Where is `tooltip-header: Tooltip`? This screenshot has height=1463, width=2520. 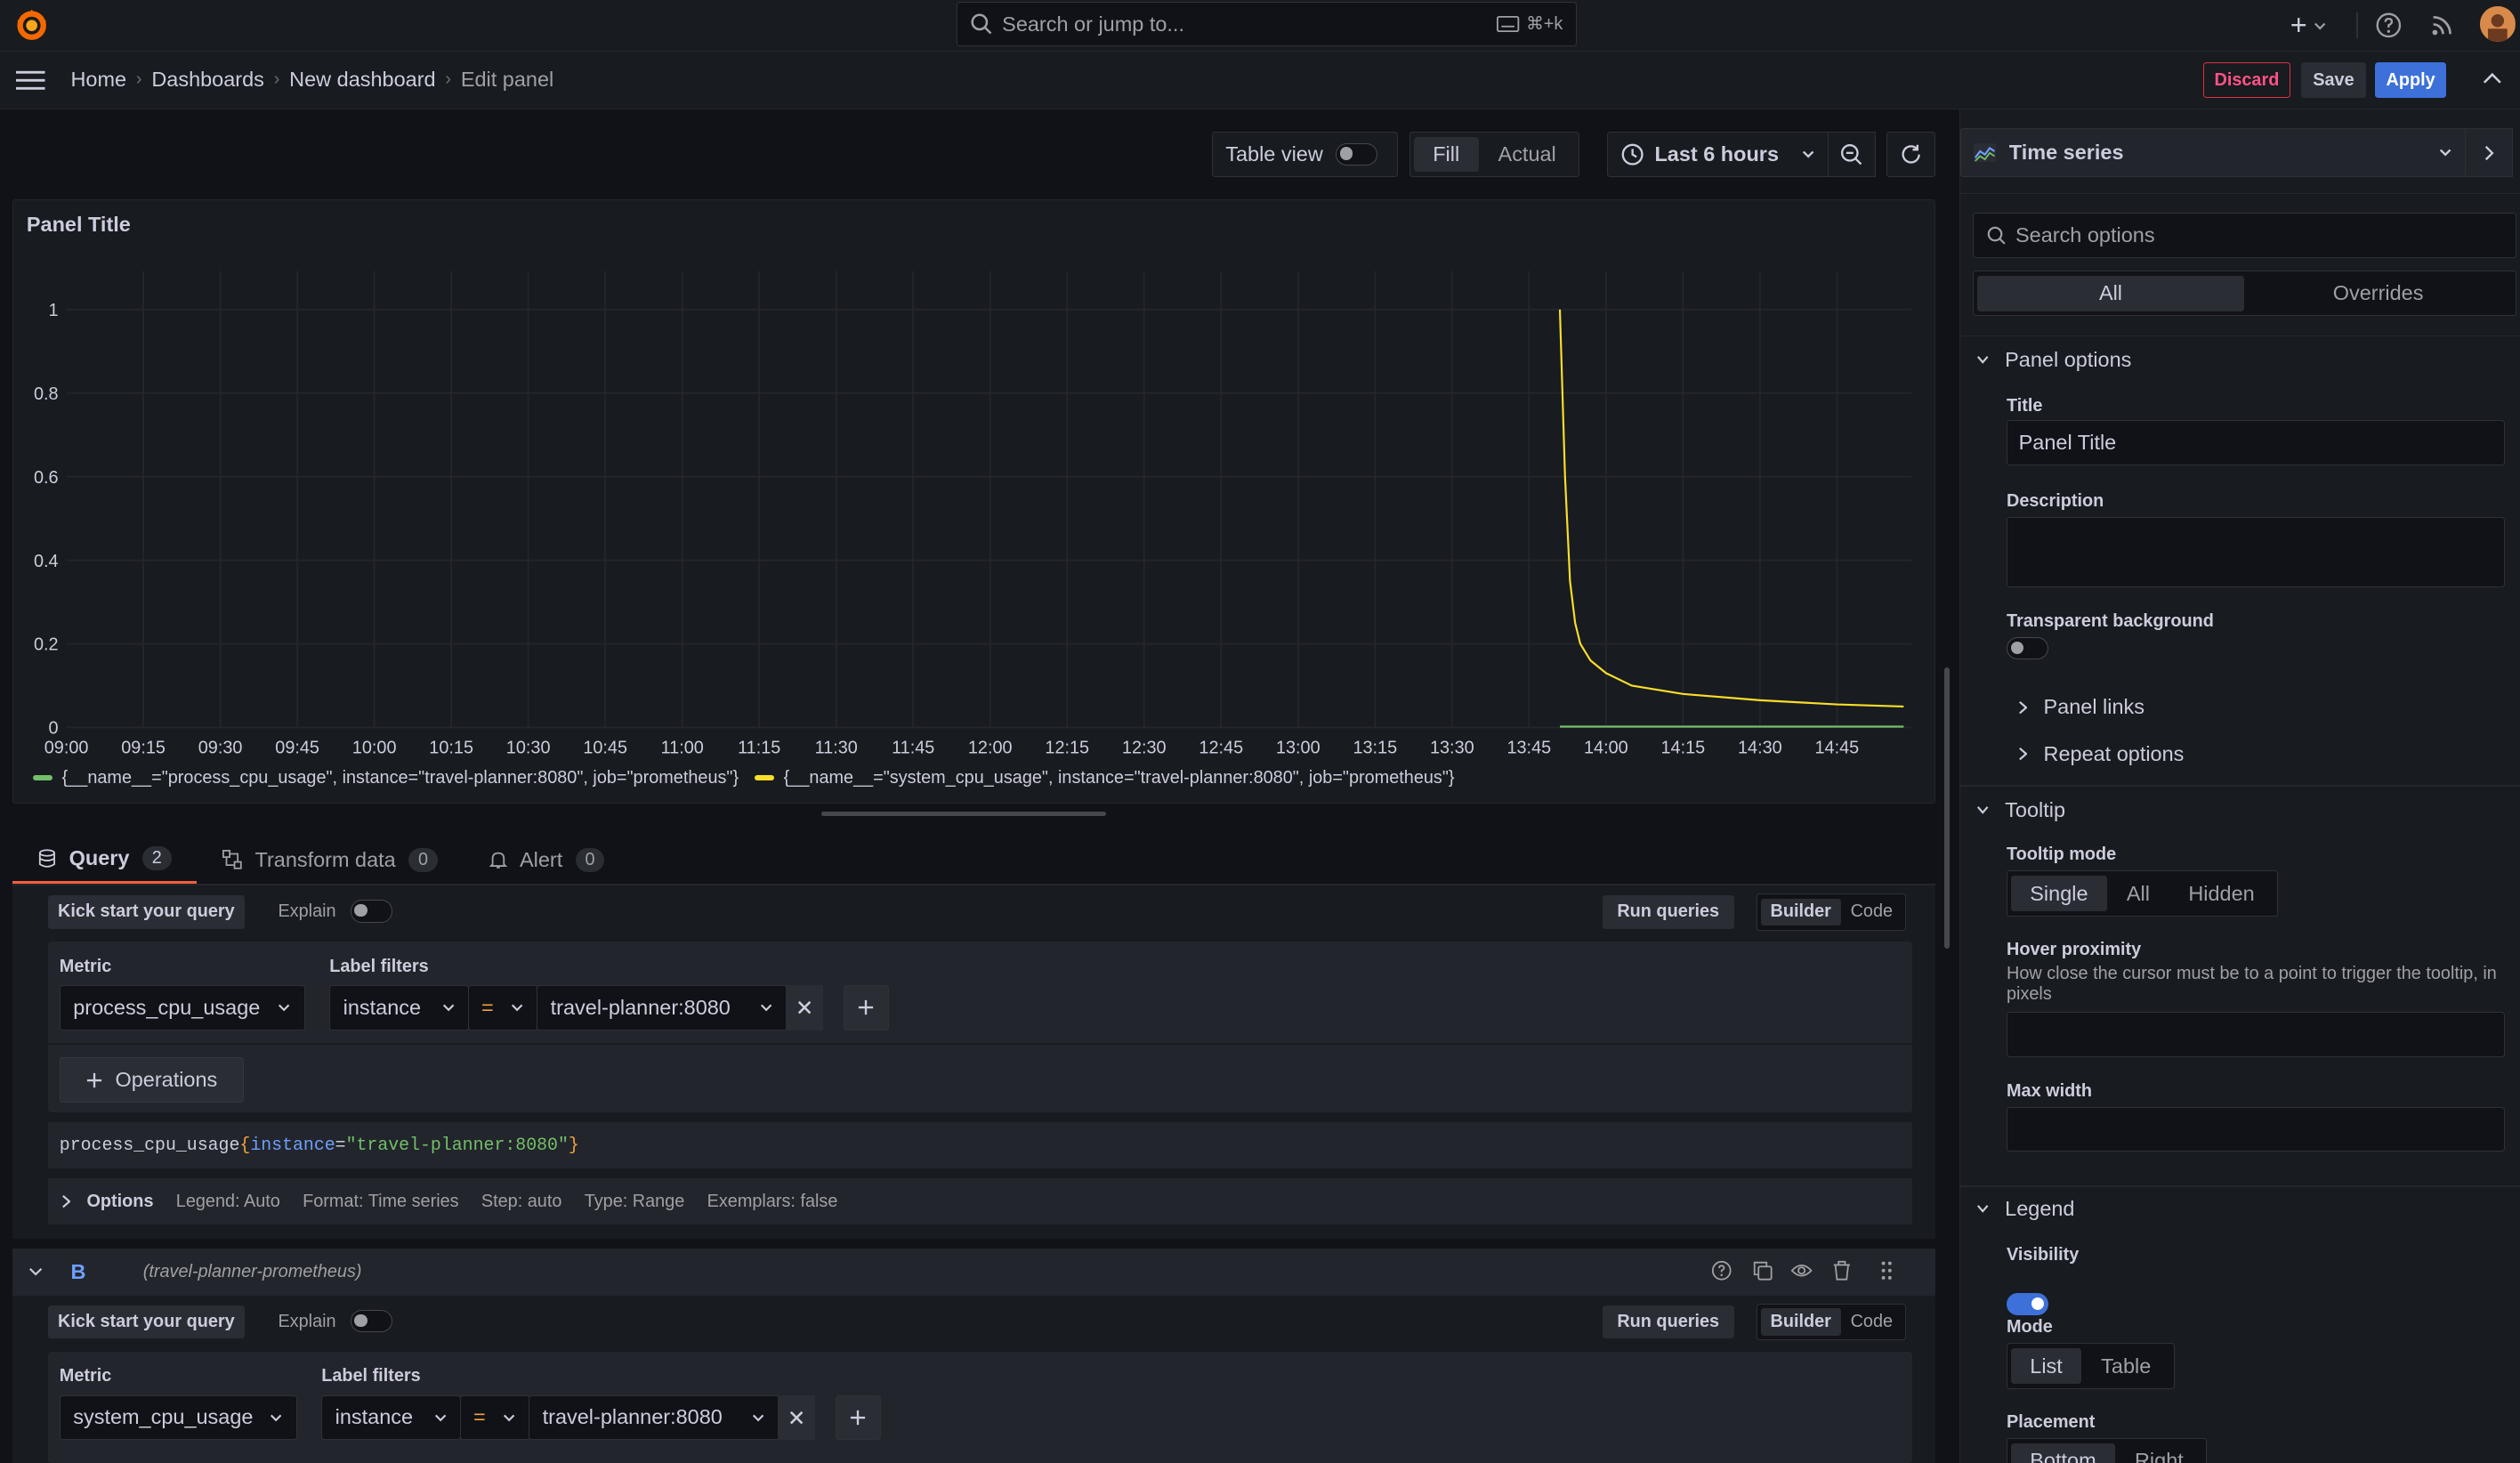
tooltip-header: Tooltip is located at coordinates (2020, 810).